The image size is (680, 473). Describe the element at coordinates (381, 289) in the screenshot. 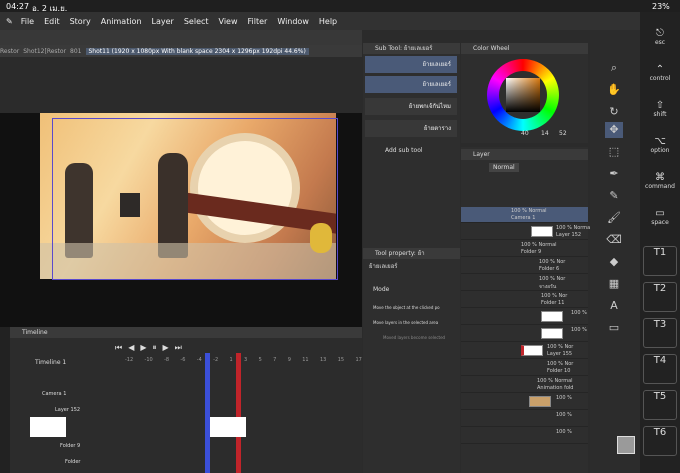

I see `mode-label: Mode` at that location.